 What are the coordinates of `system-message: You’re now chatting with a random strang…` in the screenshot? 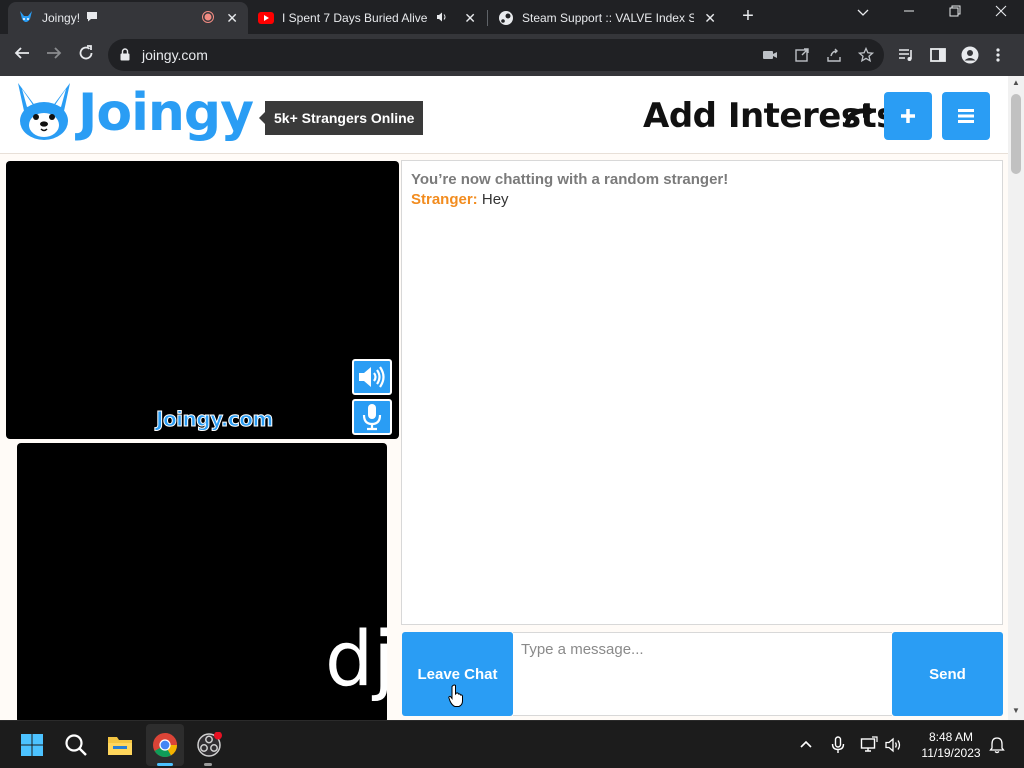 It's located at (570, 179).